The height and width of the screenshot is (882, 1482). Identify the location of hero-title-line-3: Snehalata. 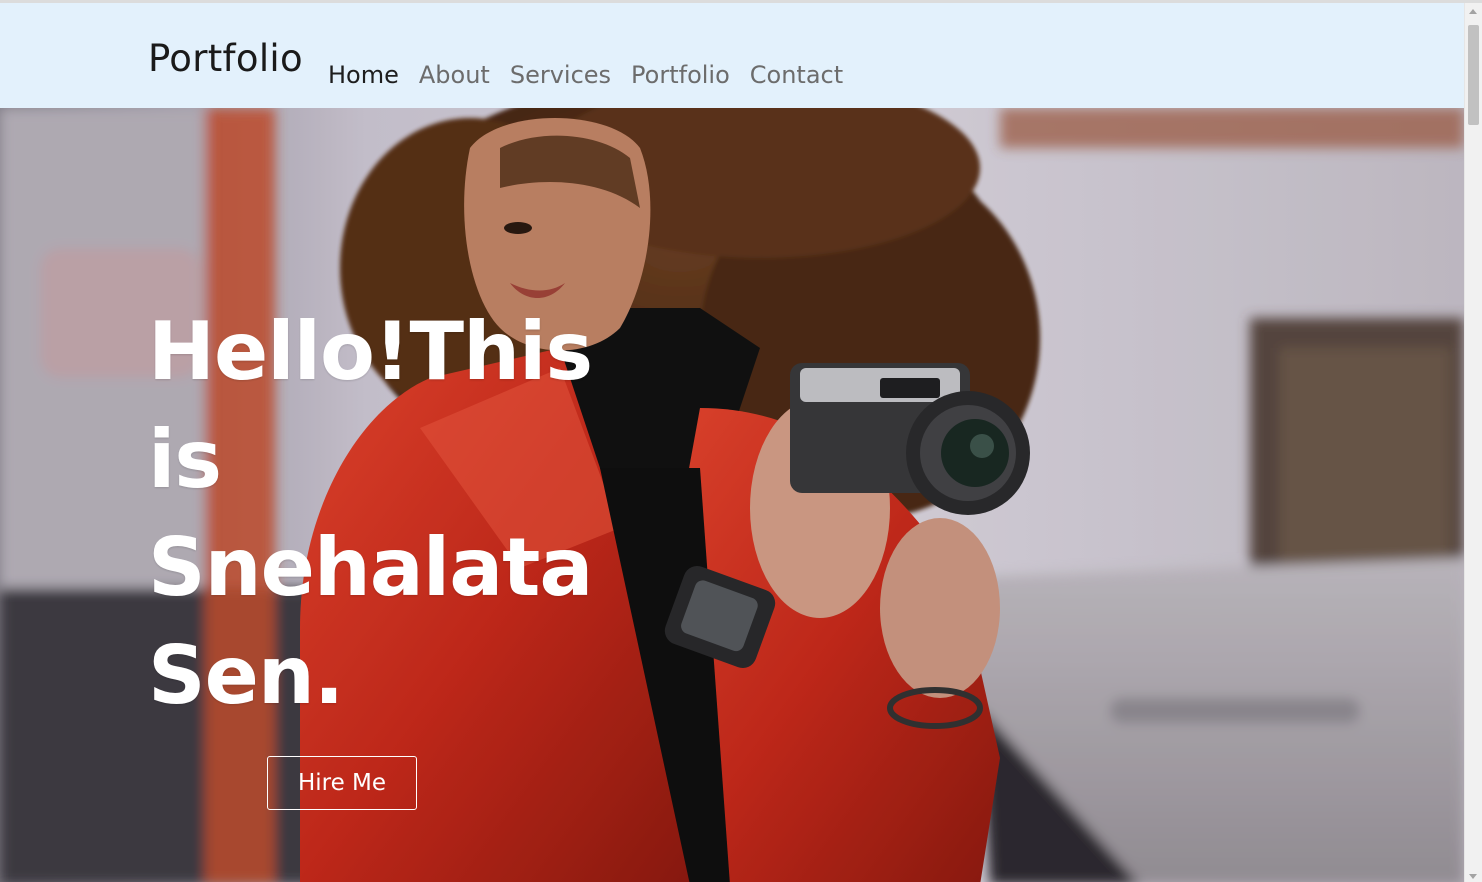
(370, 567).